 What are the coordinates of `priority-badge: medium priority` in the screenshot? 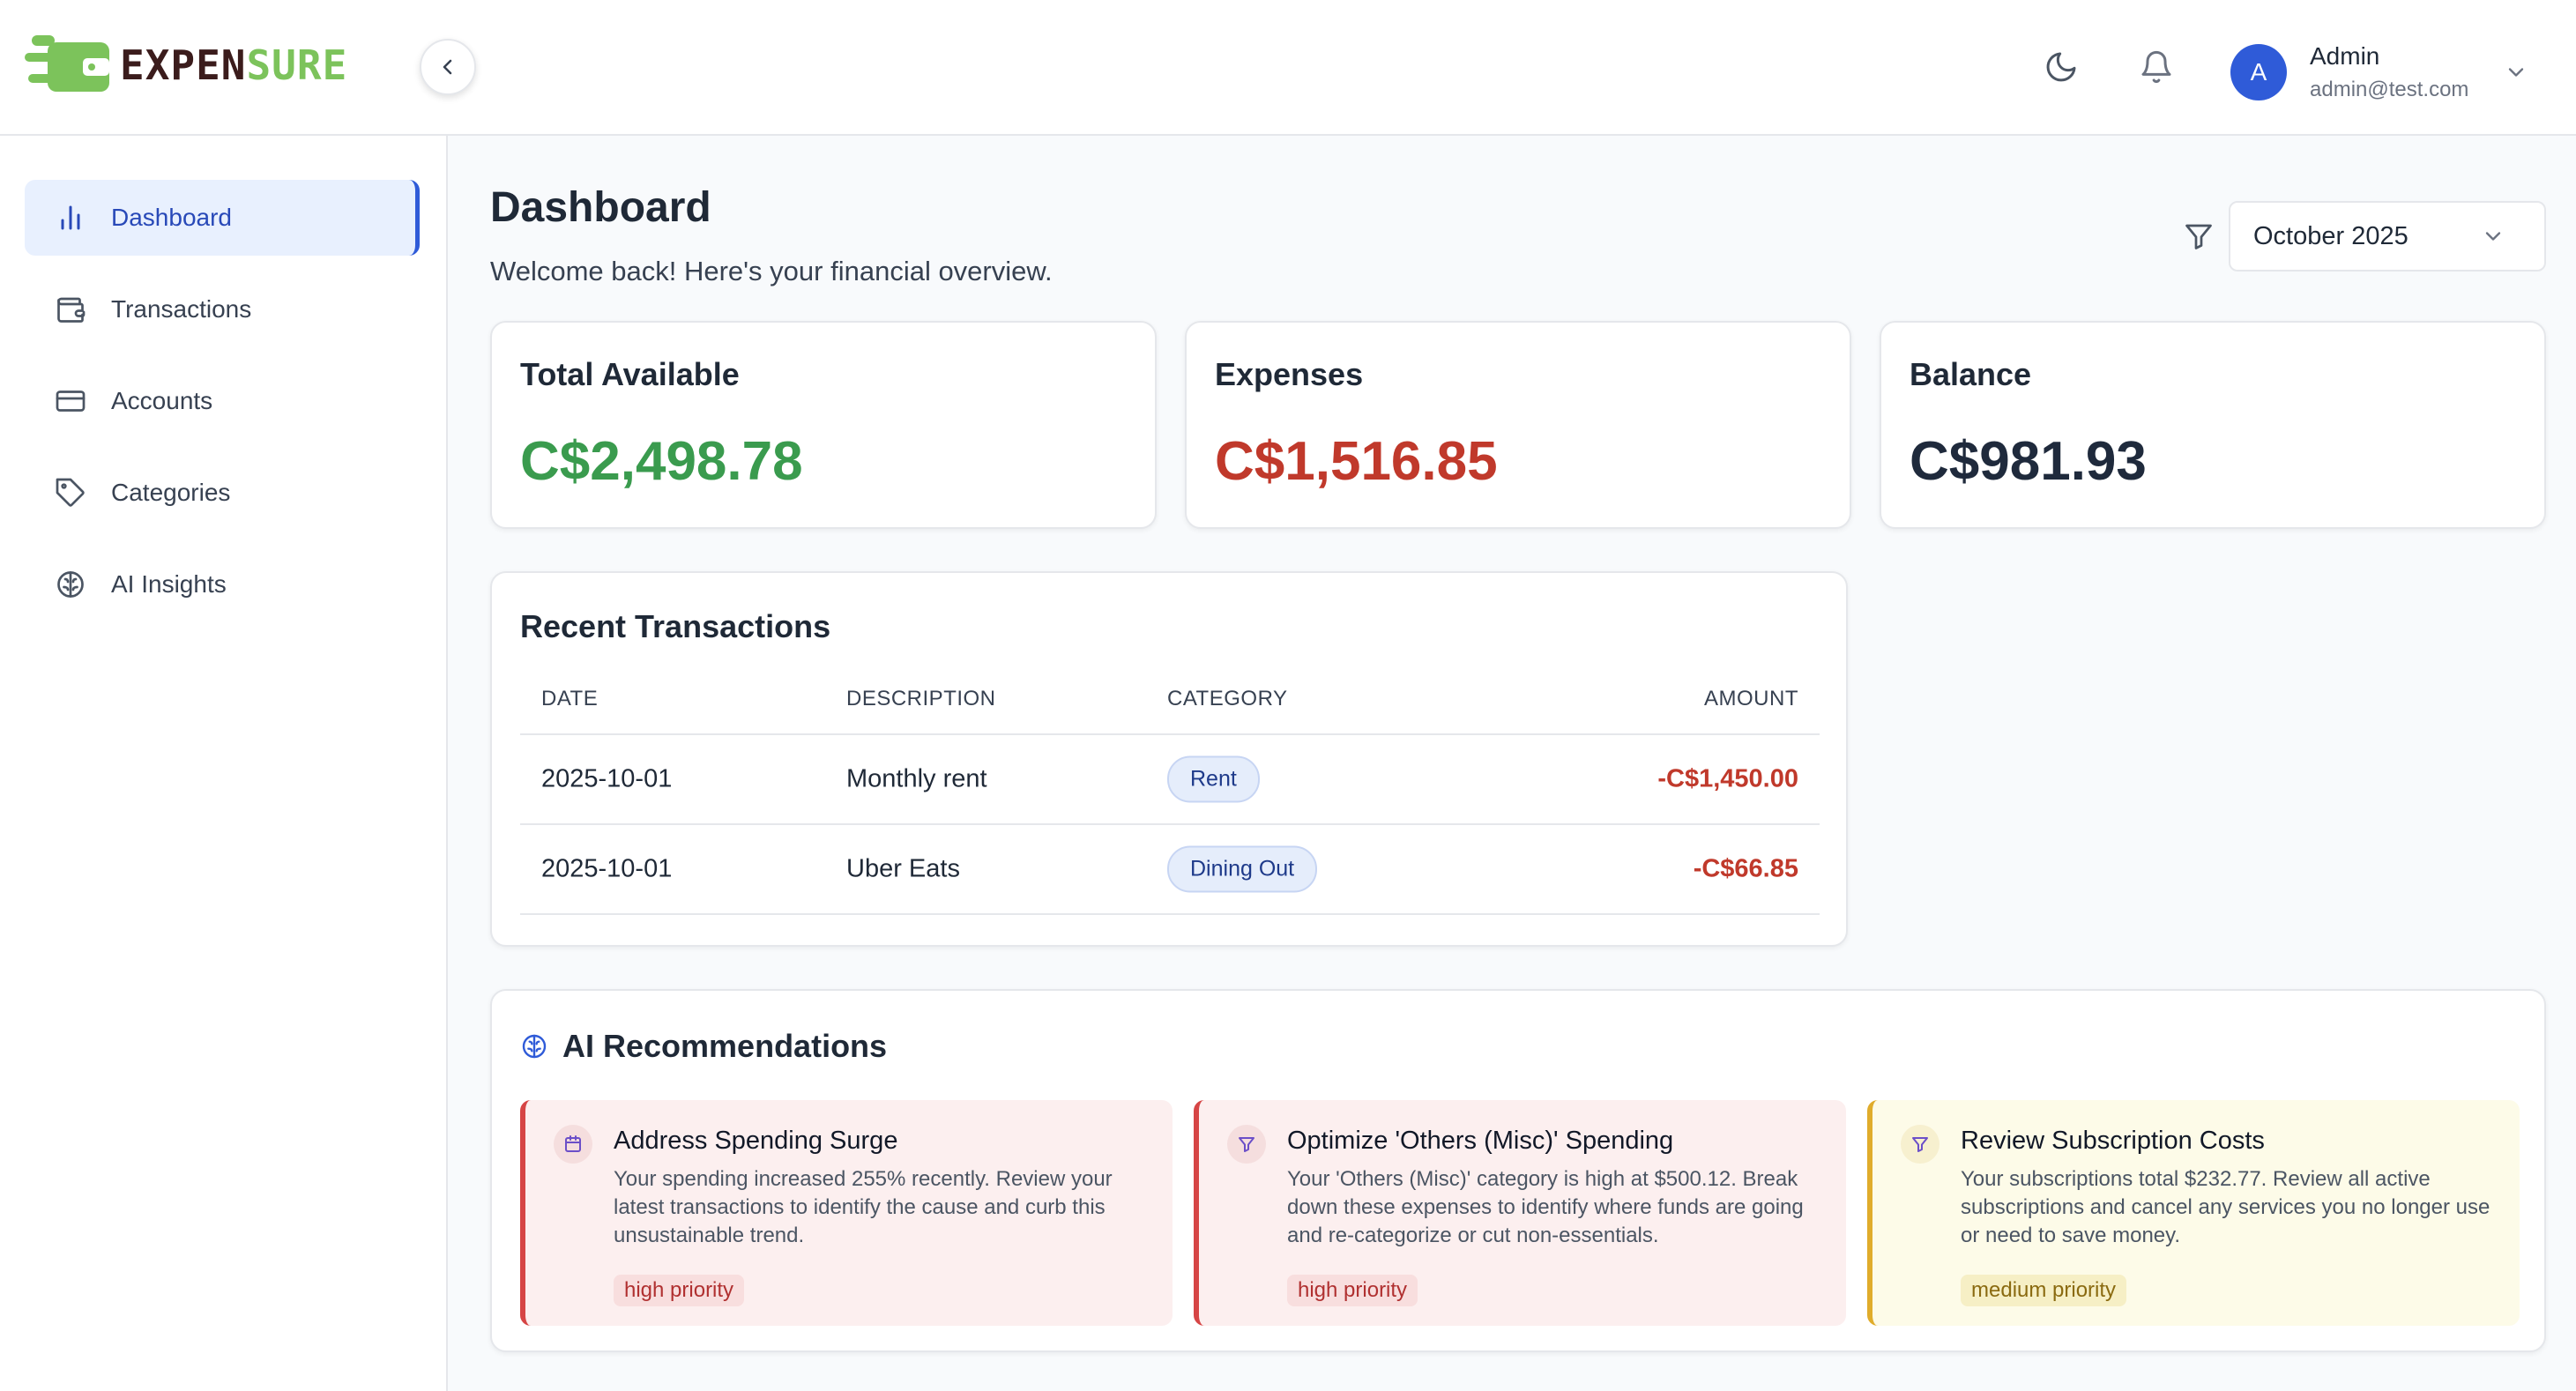 It's located at (2044, 1290).